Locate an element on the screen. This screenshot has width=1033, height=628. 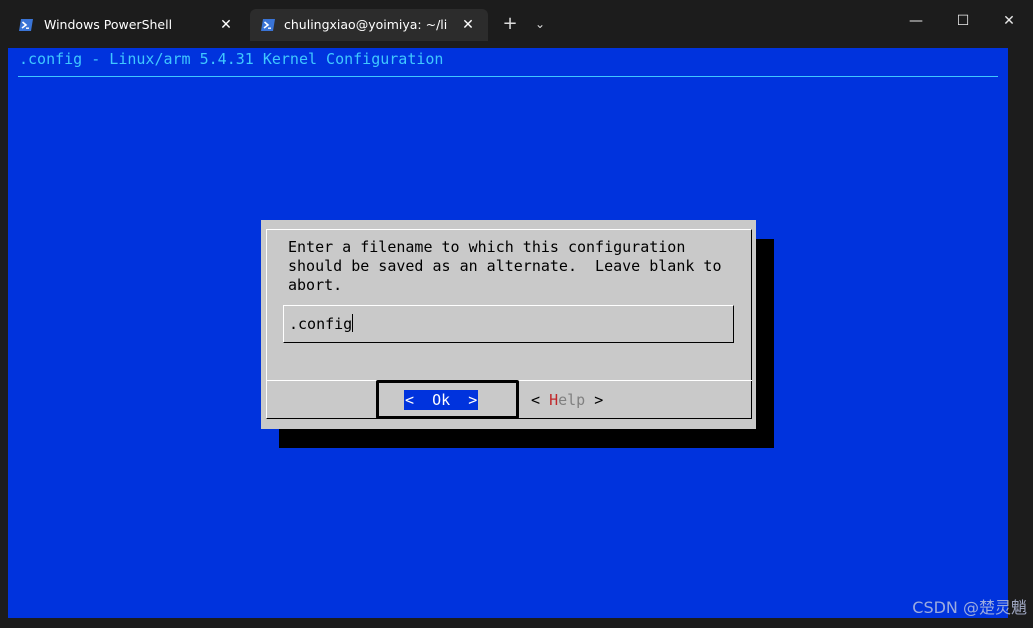
chevron-down-icon: ⌄ is located at coordinates (540, 24).